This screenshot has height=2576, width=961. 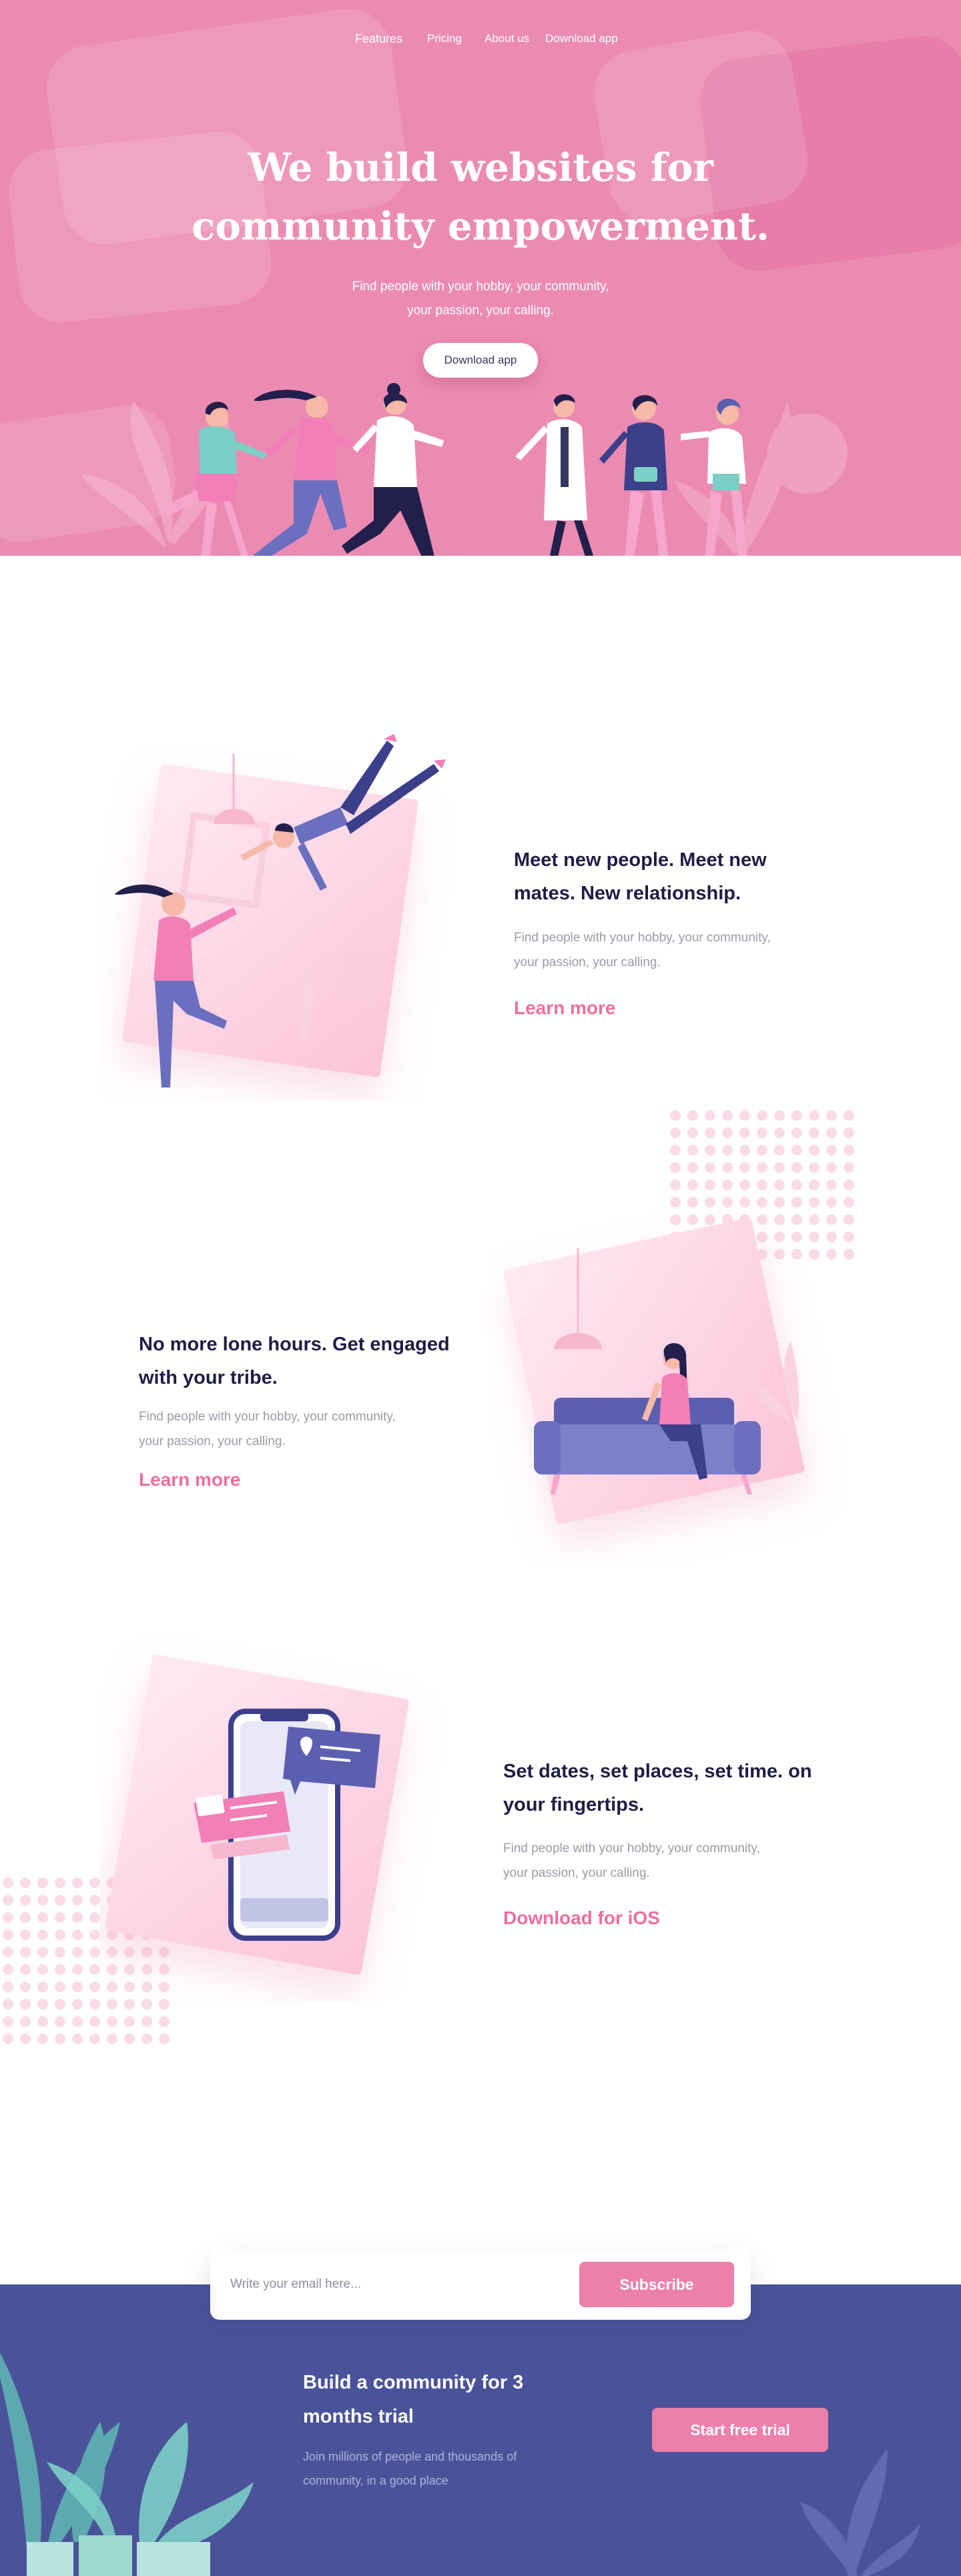 What do you see at coordinates (444, 38) in the screenshot?
I see `nav-pricing: Pricing` at bounding box center [444, 38].